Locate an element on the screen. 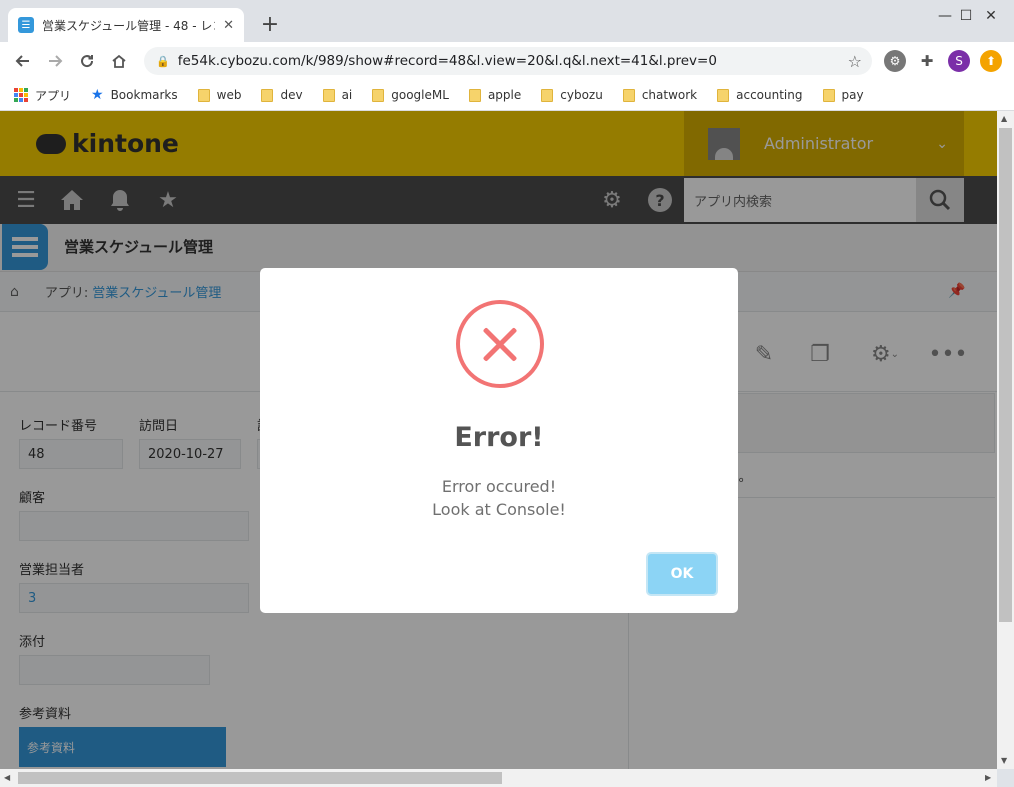  bookmark-label: googleML is located at coordinates (420, 95).